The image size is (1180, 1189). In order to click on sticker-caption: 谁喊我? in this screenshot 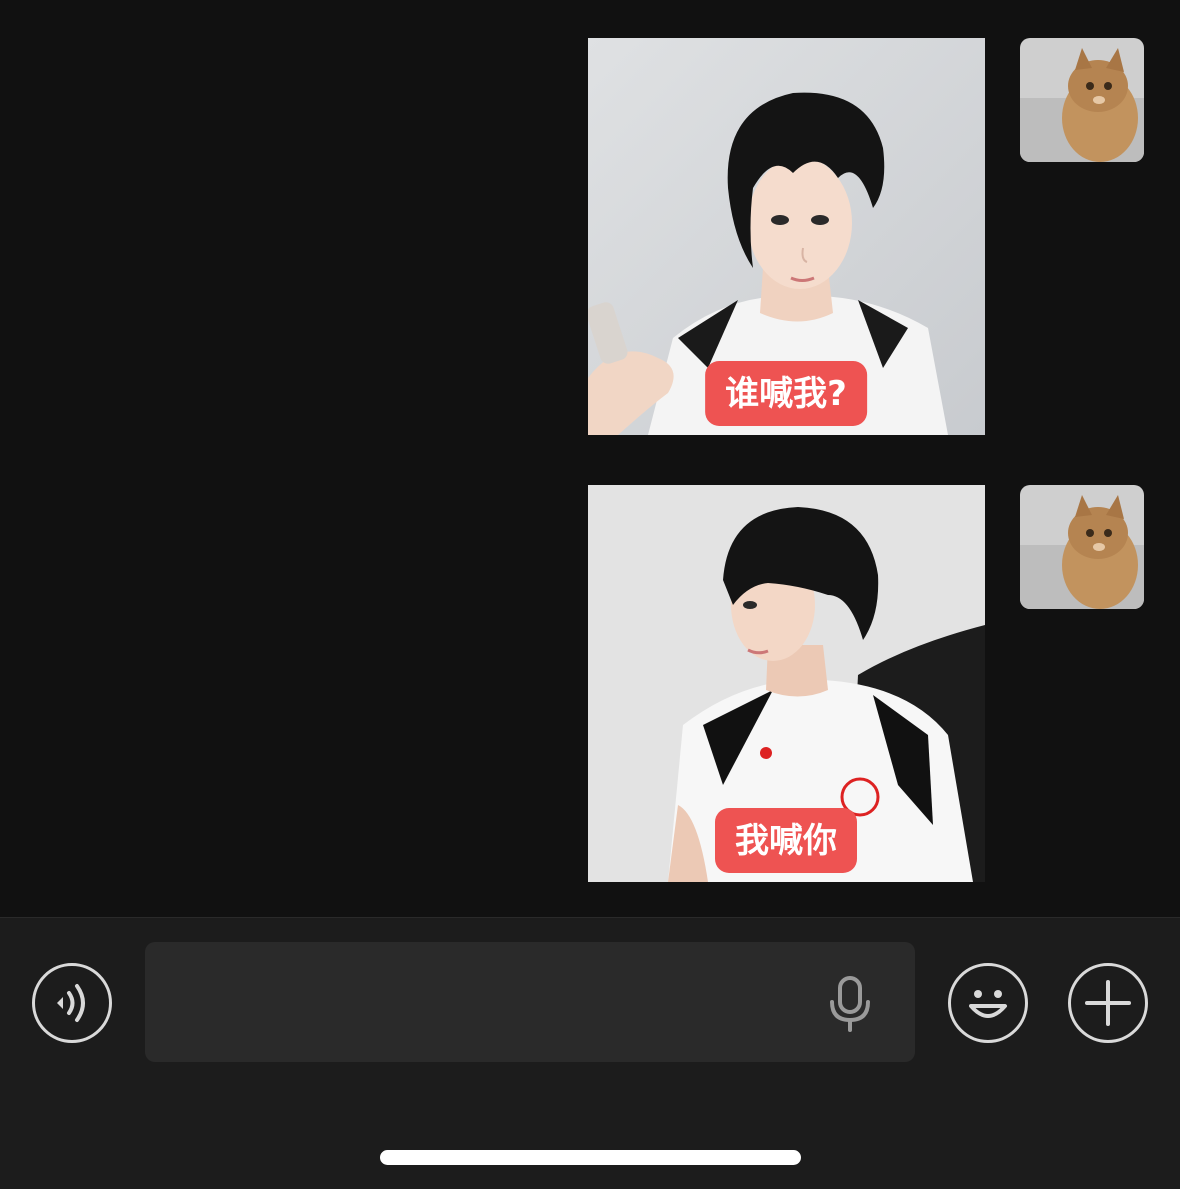, I will do `click(786, 393)`.